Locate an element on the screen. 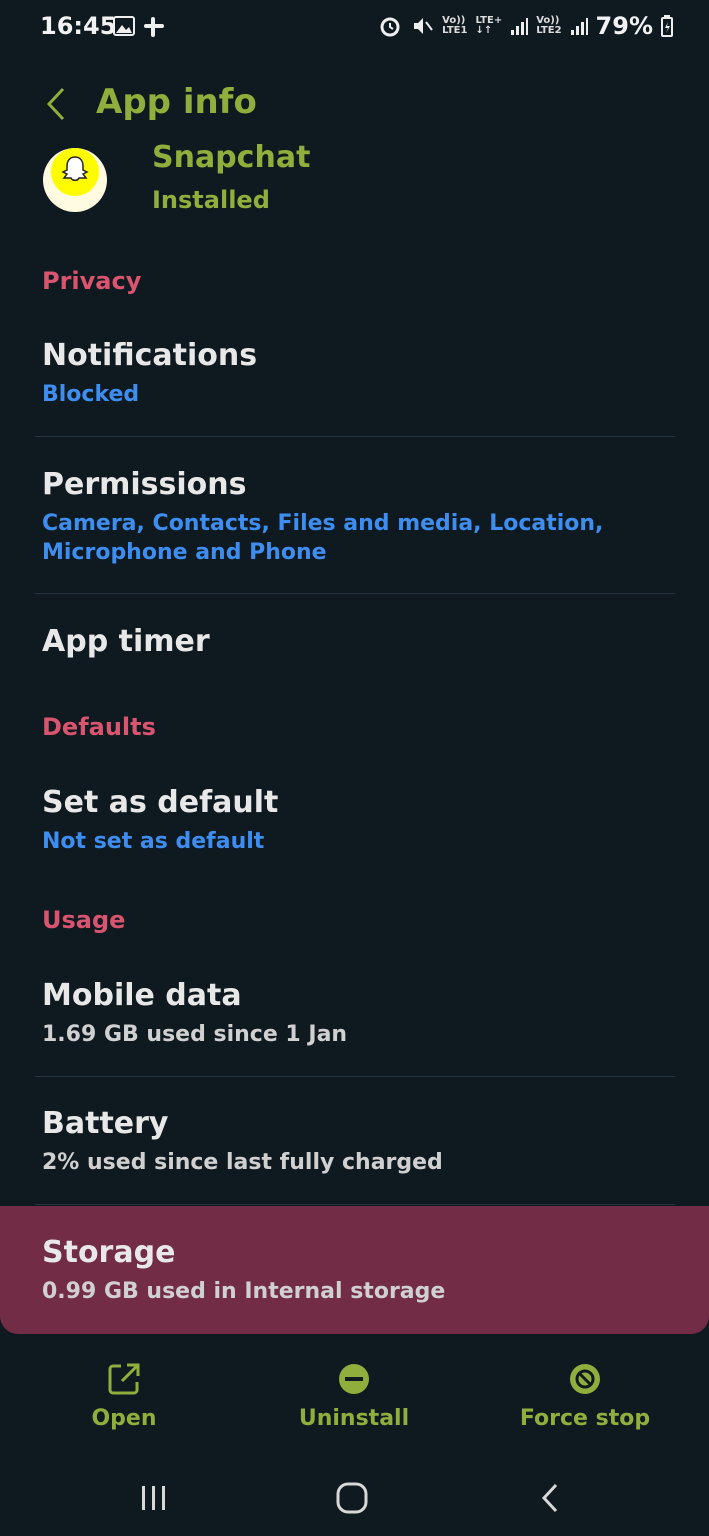 Image resolution: width=709 pixels, height=1536 pixels. section-privacy: Privacy is located at coordinates (92, 281).